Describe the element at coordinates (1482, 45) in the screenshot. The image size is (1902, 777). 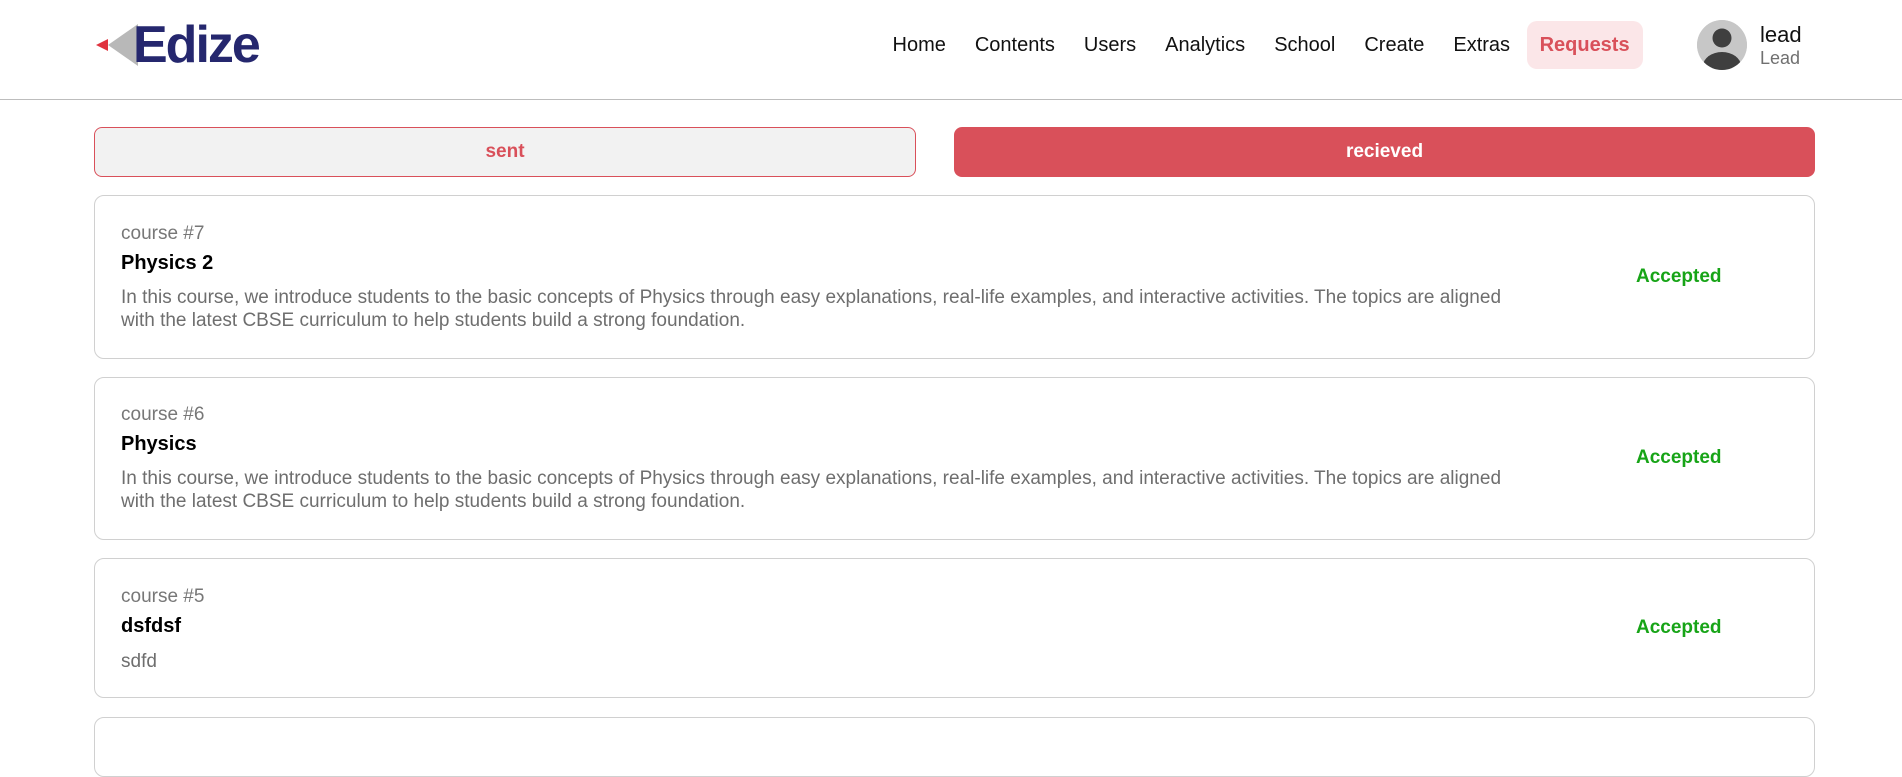
I see `nav-extras: Extras` at that location.